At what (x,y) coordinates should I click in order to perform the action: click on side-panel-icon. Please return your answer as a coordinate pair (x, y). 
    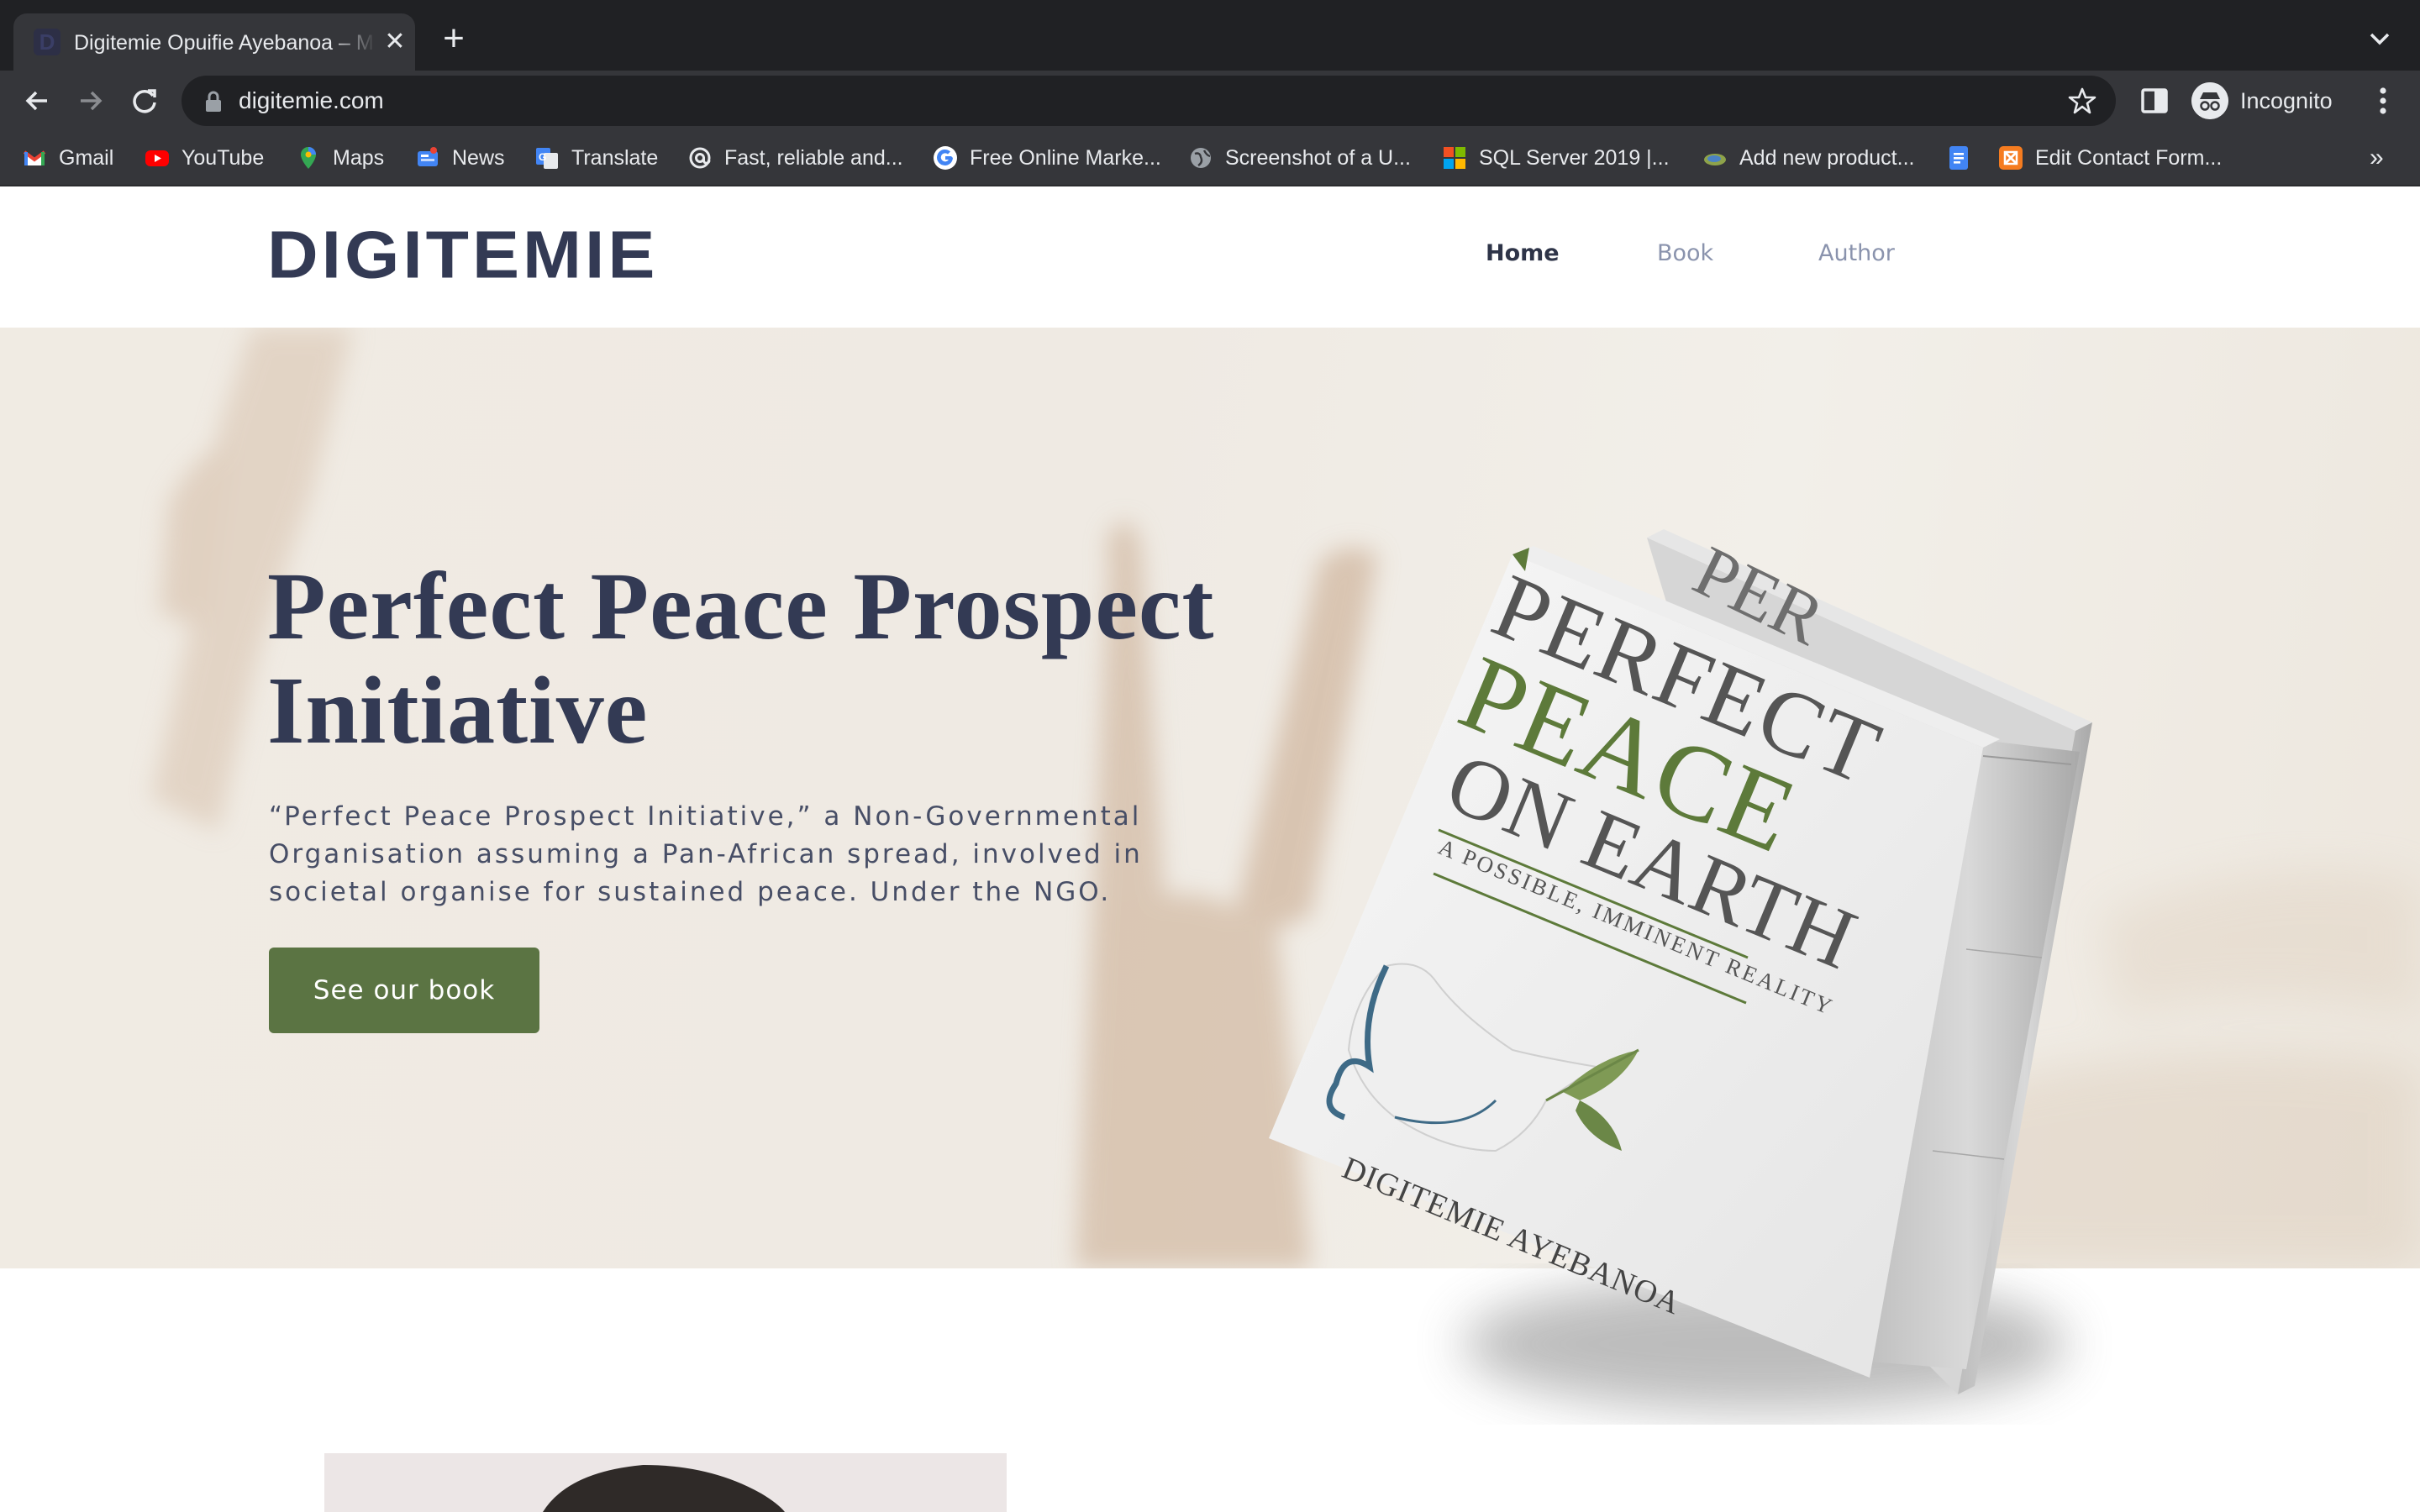
    Looking at the image, I should click on (2154, 101).